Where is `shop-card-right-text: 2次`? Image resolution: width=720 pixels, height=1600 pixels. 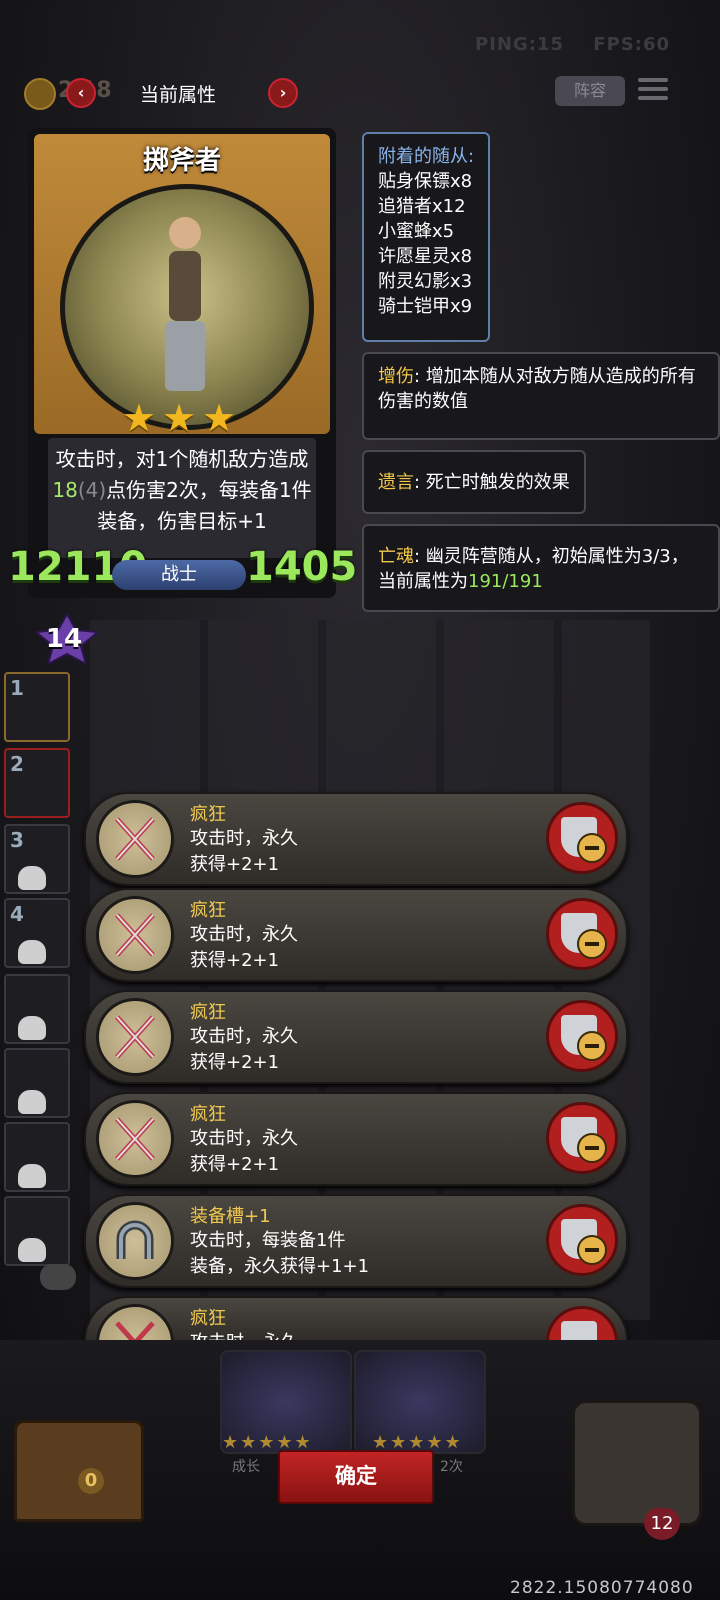 shop-card-right-text: 2次 is located at coordinates (451, 1467).